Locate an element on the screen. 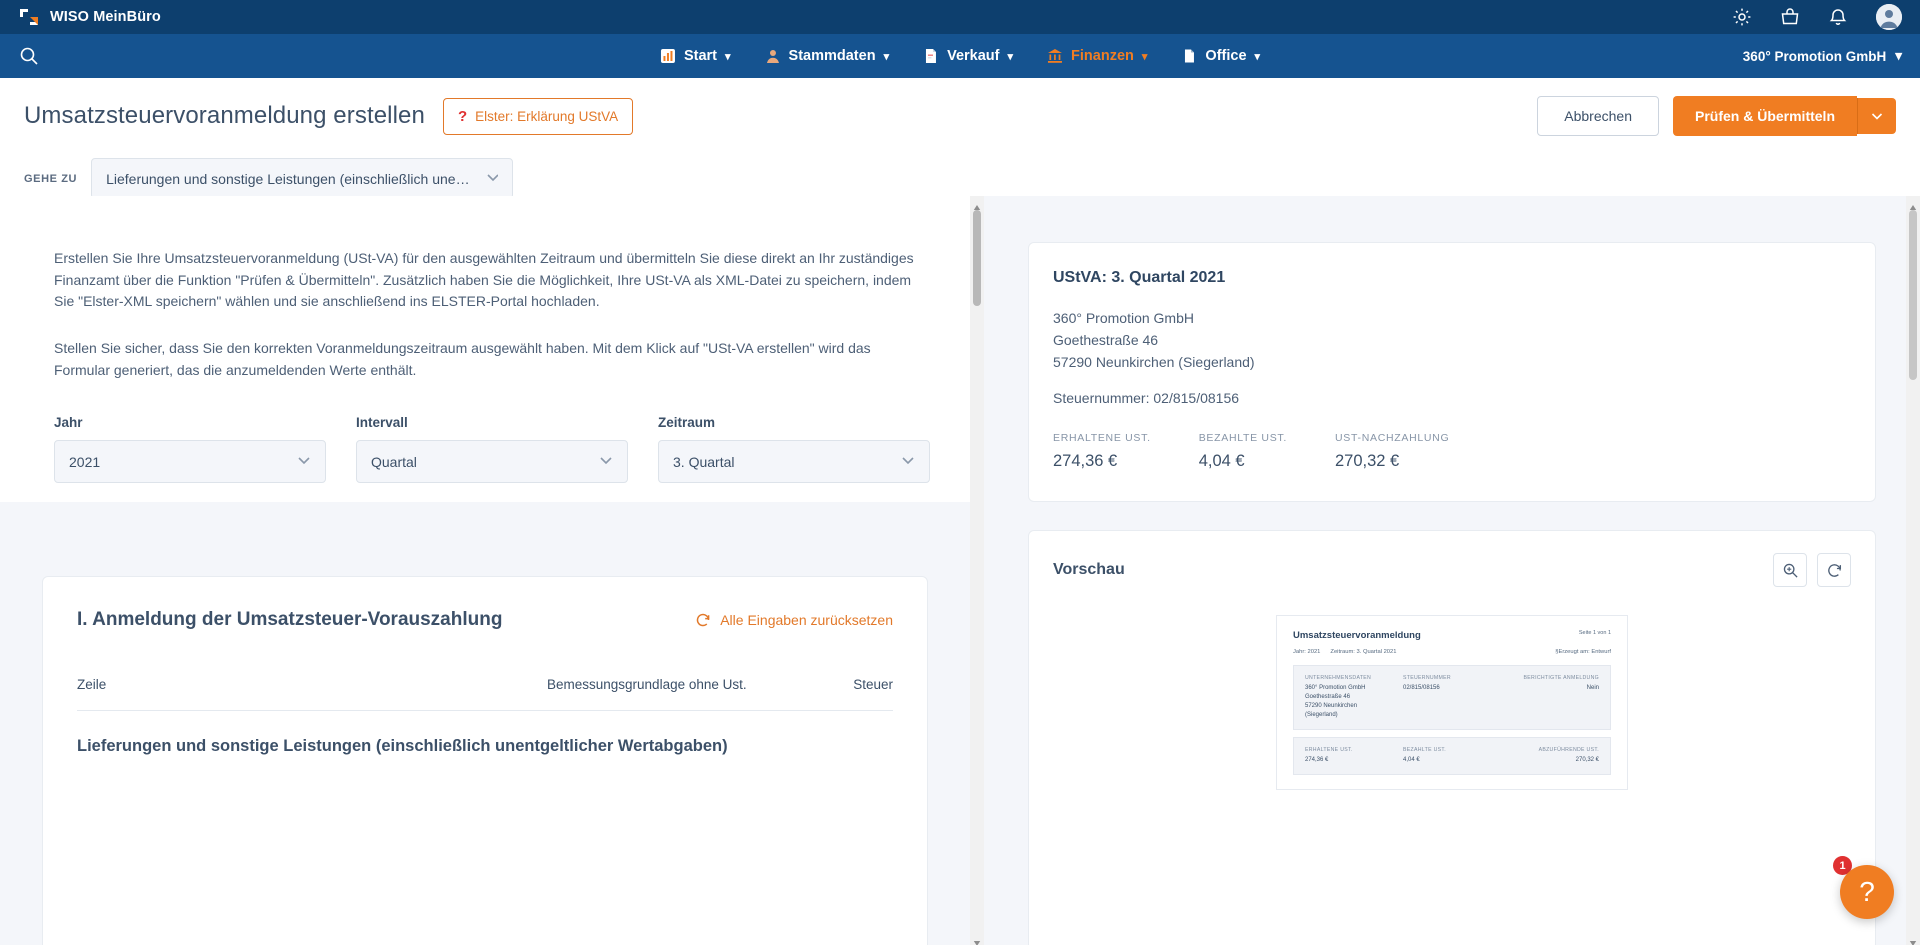 The width and height of the screenshot is (1920, 945). stat-erhaltene-ust: ERHALTENE UST. 274,36 € is located at coordinates (1102, 451).